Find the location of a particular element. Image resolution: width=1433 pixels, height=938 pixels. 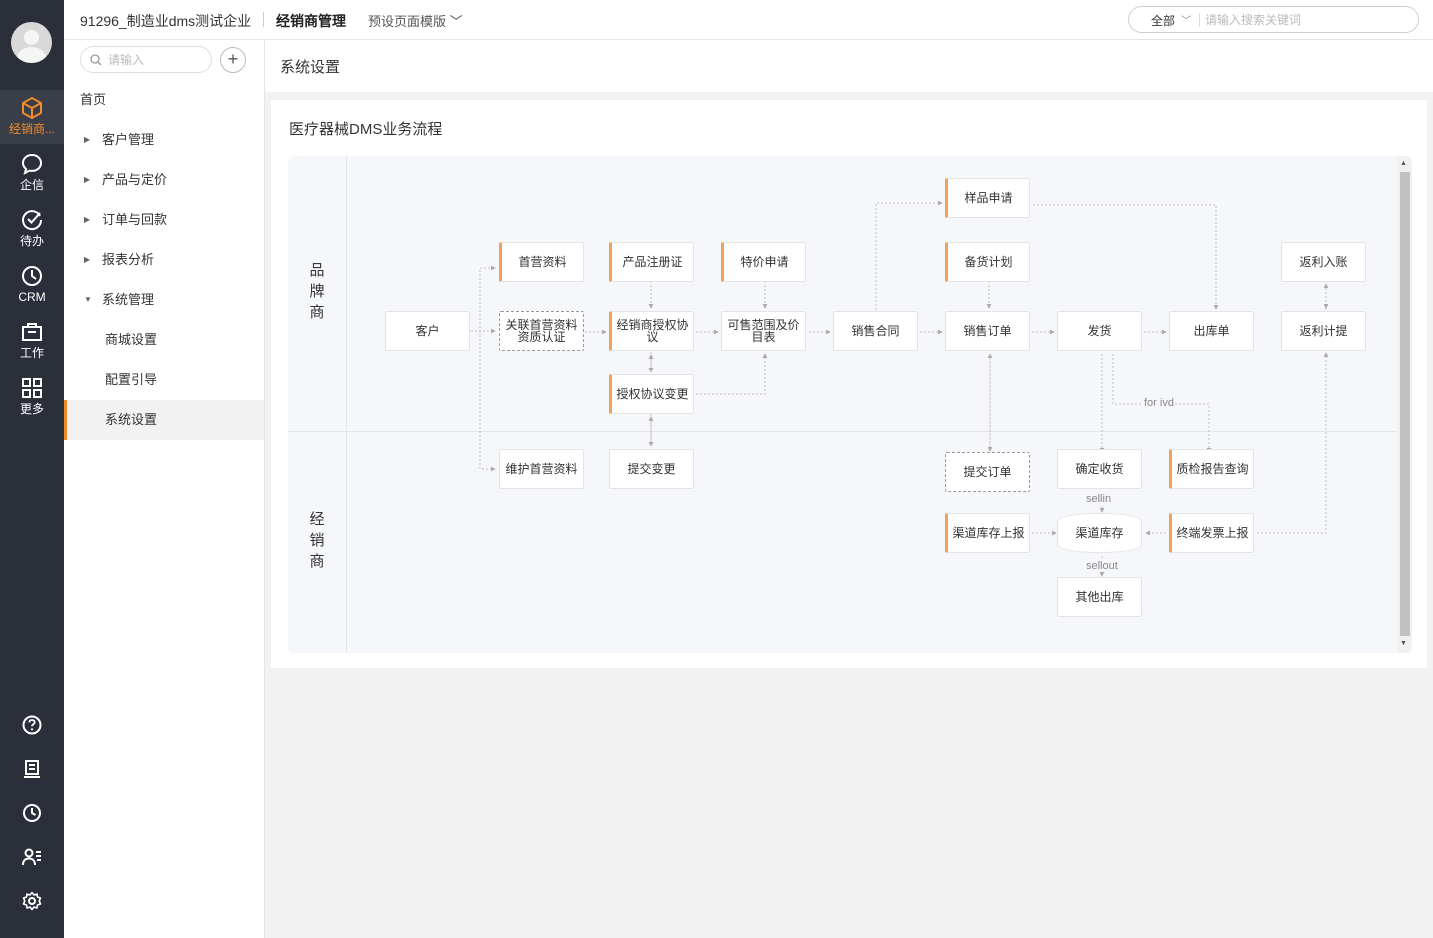

rail-item-todo: 待办 is located at coordinates (32, 229).